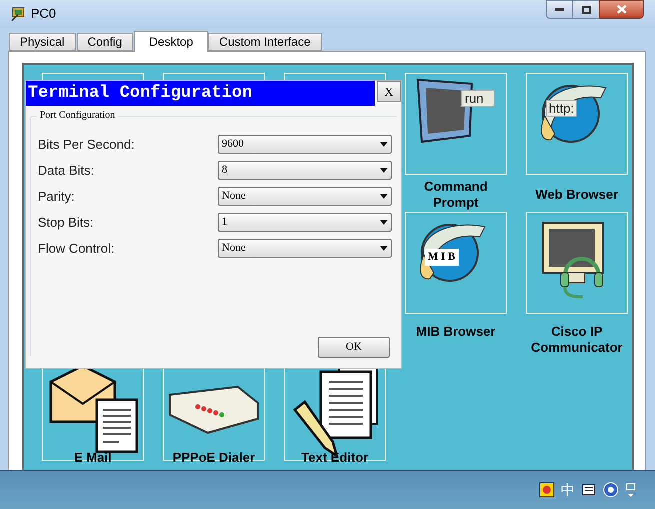 This screenshot has height=509, width=655. Describe the element at coordinates (77, 249) in the screenshot. I see `field-label: Flow Control:` at that location.